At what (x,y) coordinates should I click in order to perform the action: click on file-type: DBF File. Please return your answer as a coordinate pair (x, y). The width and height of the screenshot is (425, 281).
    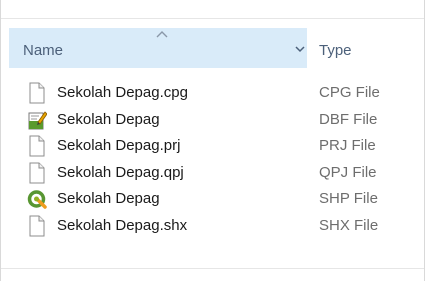
    Looking at the image, I should click on (348, 119).